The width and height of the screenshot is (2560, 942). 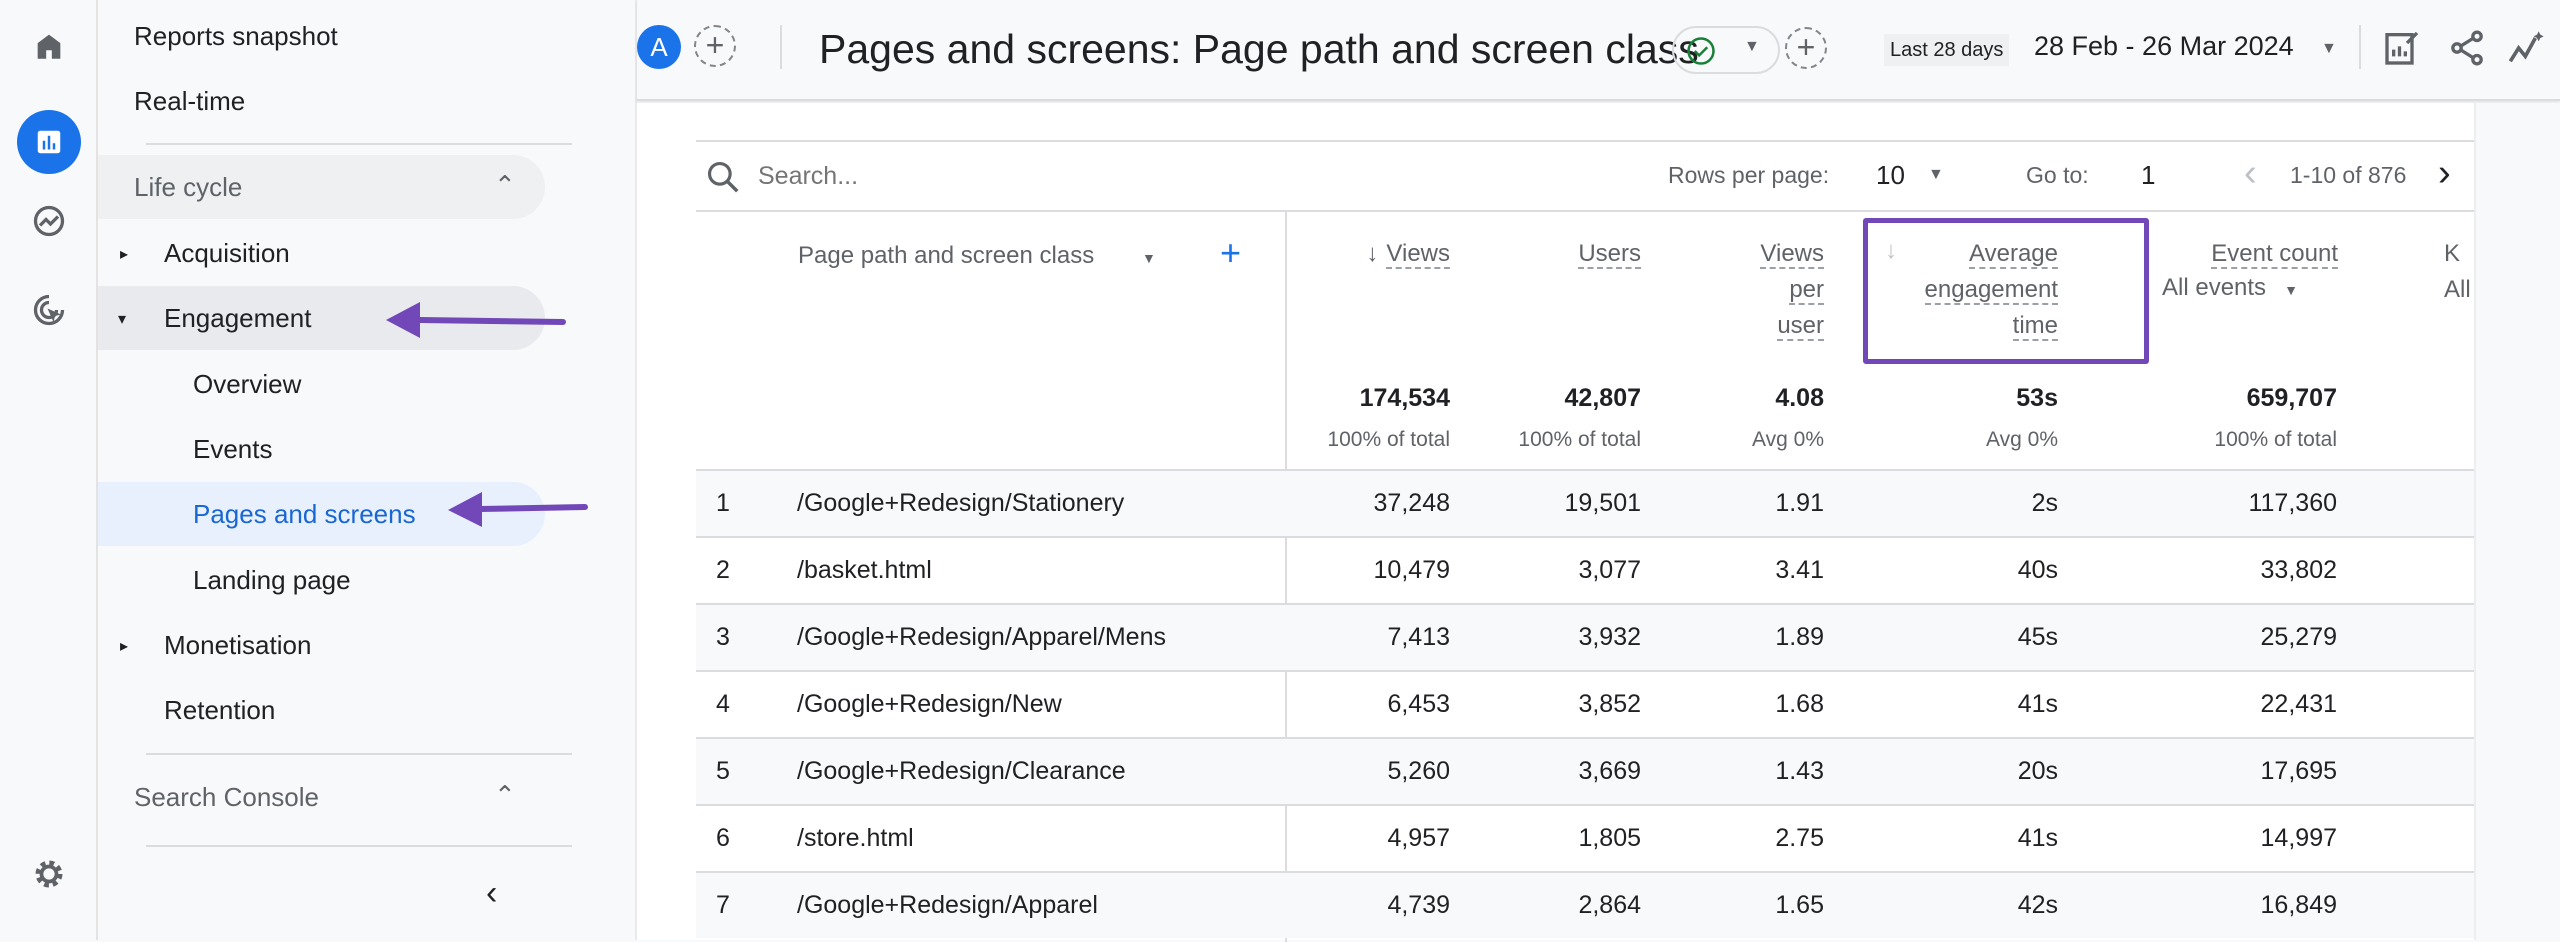 I want to click on dimension-caret-down-icon: ▼, so click(x=1149, y=258).